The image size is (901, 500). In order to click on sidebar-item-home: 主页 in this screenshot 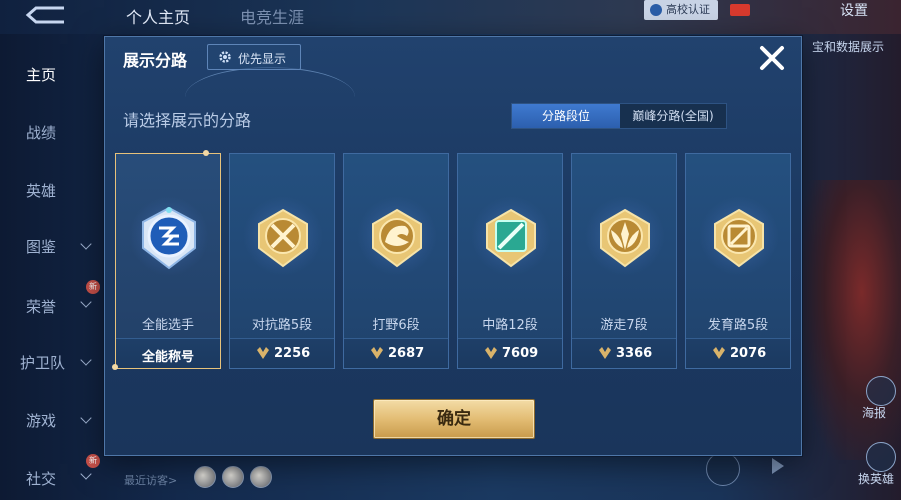, I will do `click(41, 74)`.